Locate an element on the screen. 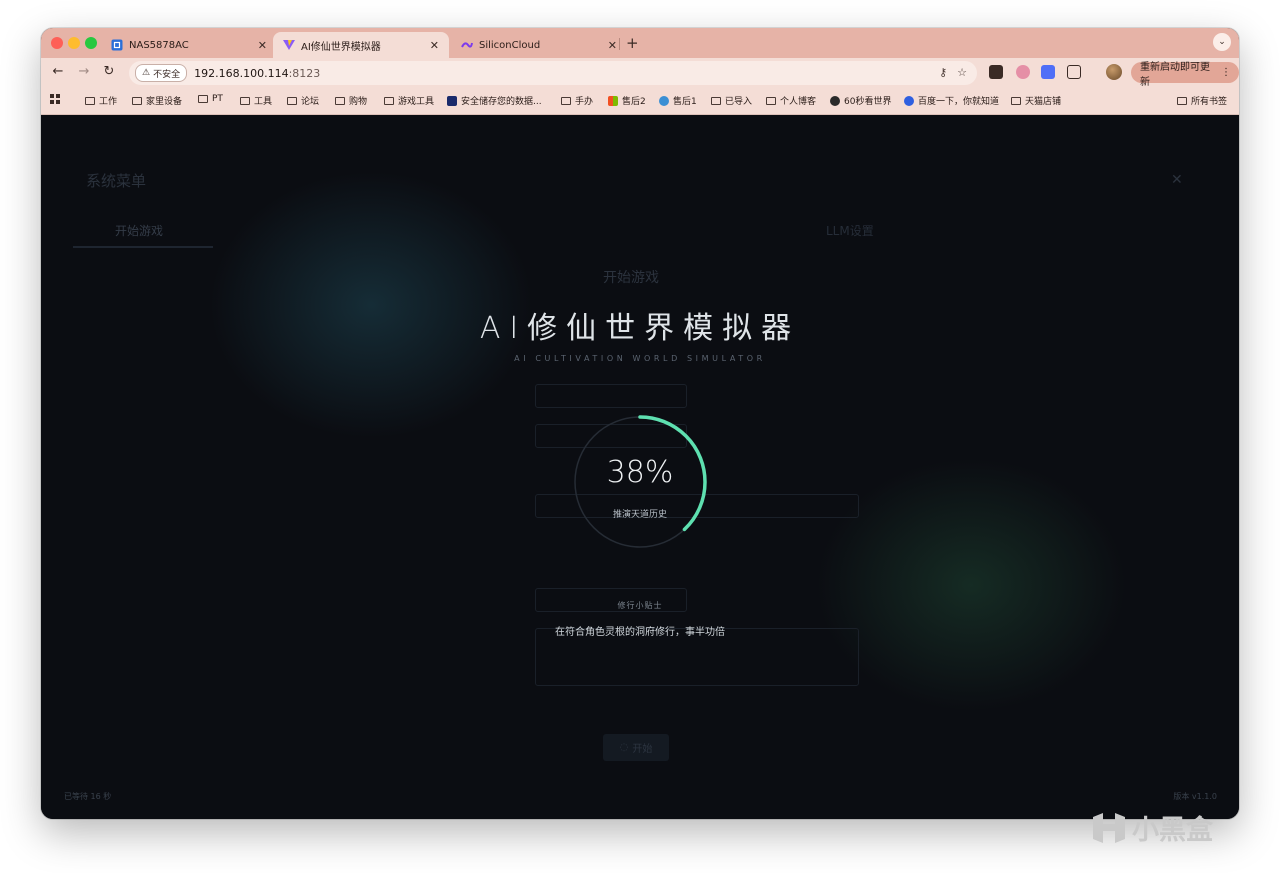 This screenshot has width=1280, height=873. password-key-icon: ⚷ is located at coordinates (943, 72).